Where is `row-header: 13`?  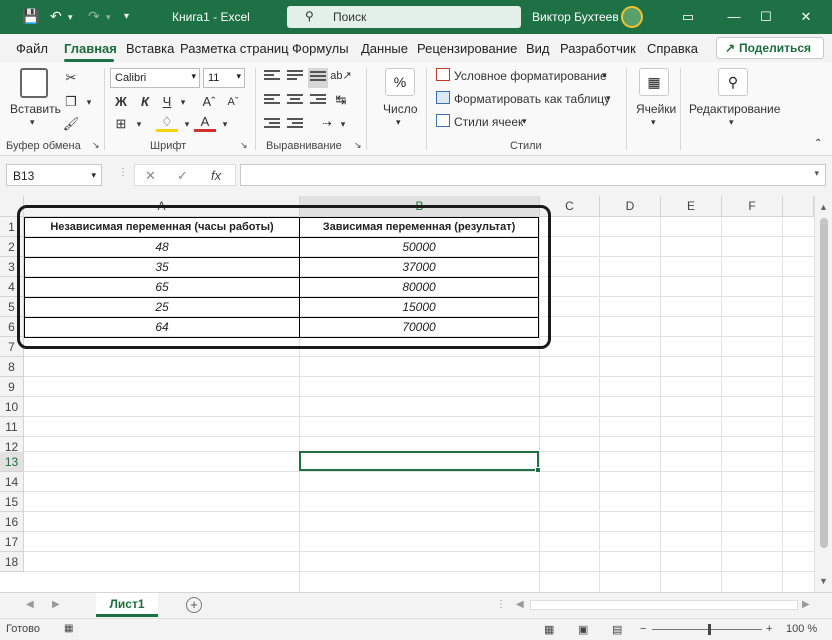 row-header: 13 is located at coordinates (12, 462).